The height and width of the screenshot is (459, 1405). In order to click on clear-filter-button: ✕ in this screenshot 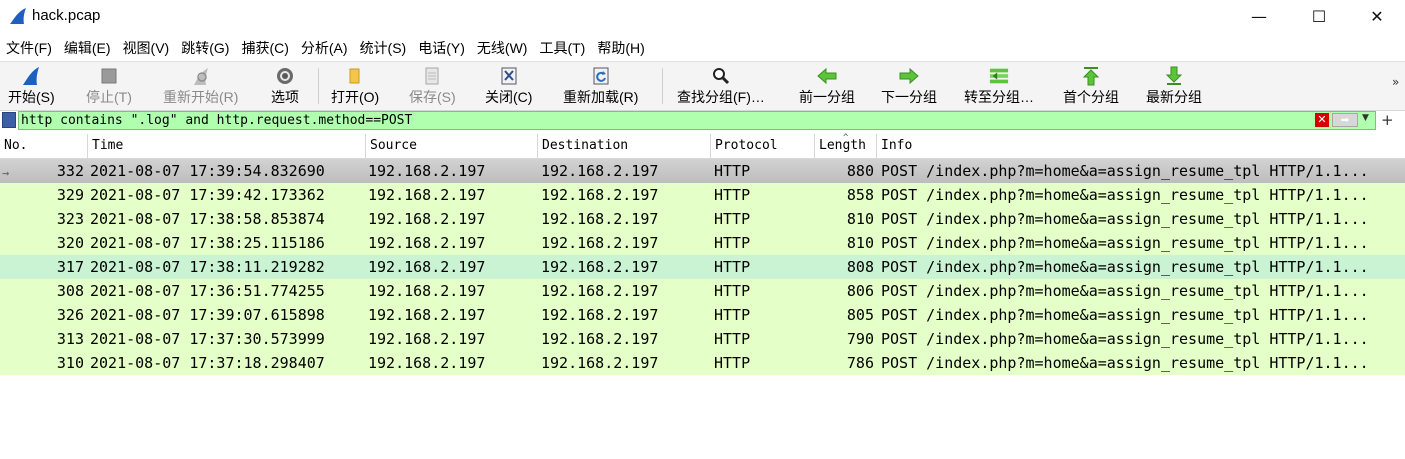, I will do `click(1322, 120)`.